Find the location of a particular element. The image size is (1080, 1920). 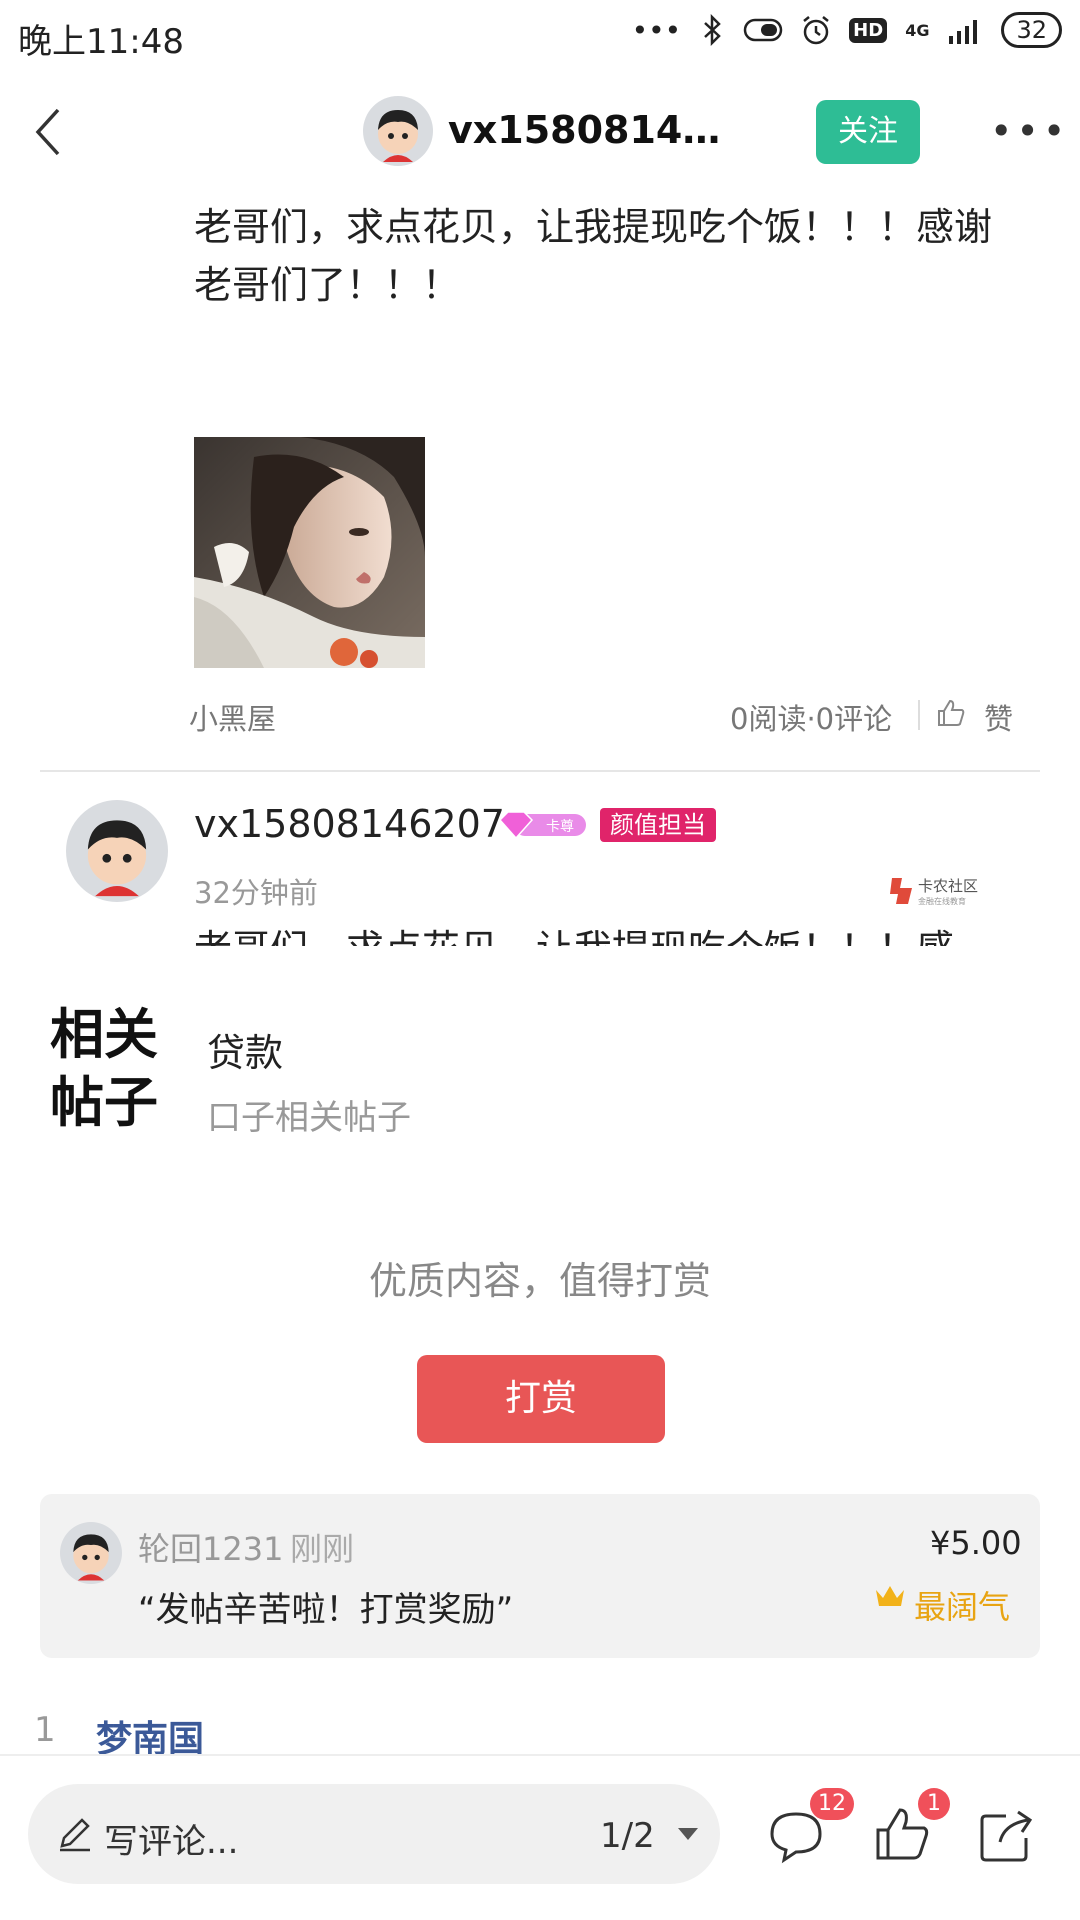

reward-time: 刚刚 is located at coordinates (322, 1549).